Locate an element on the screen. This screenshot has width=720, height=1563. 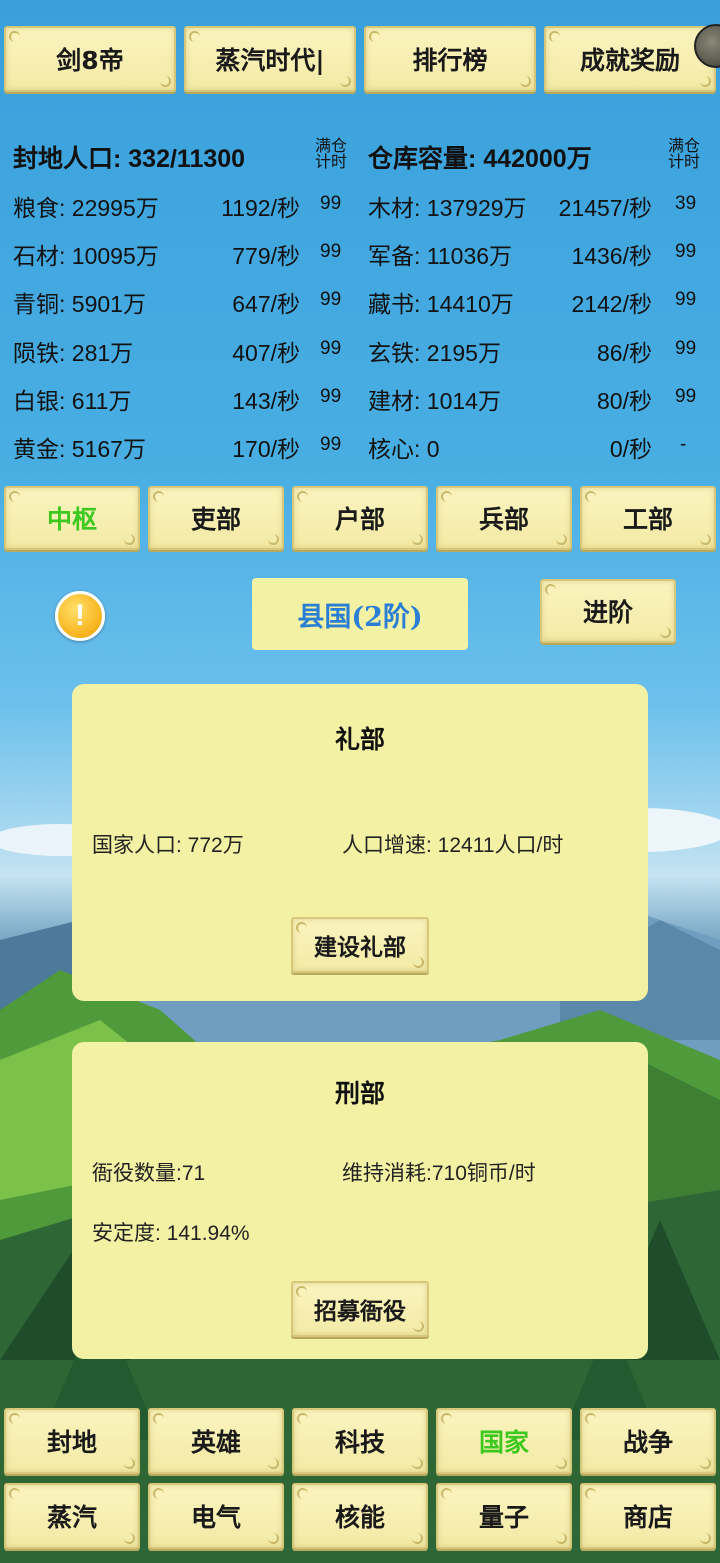
tab-achievements-label: 成就奖励 is located at coordinates (629, 60).